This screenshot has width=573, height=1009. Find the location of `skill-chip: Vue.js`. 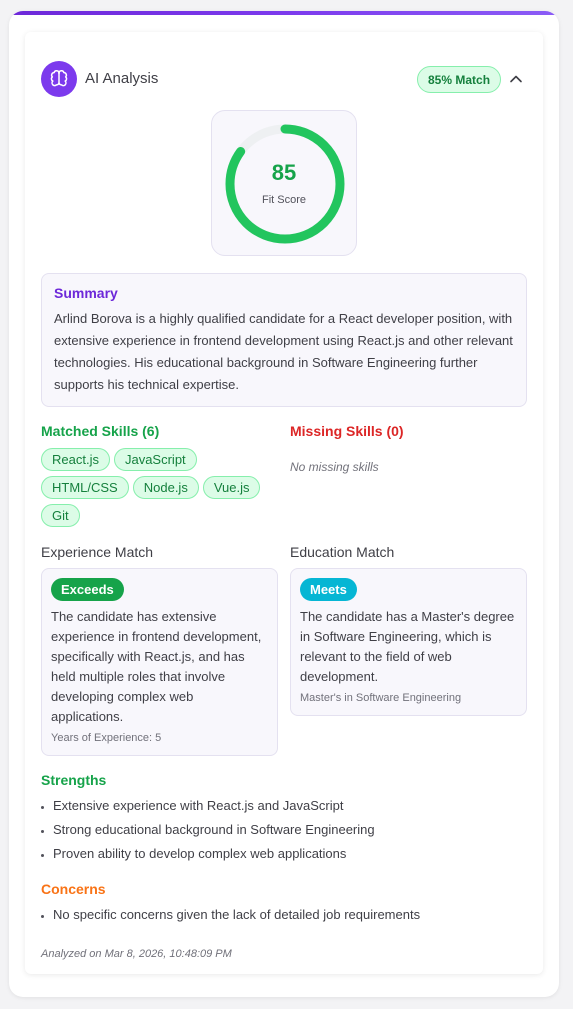

skill-chip: Vue.js is located at coordinates (231, 487).